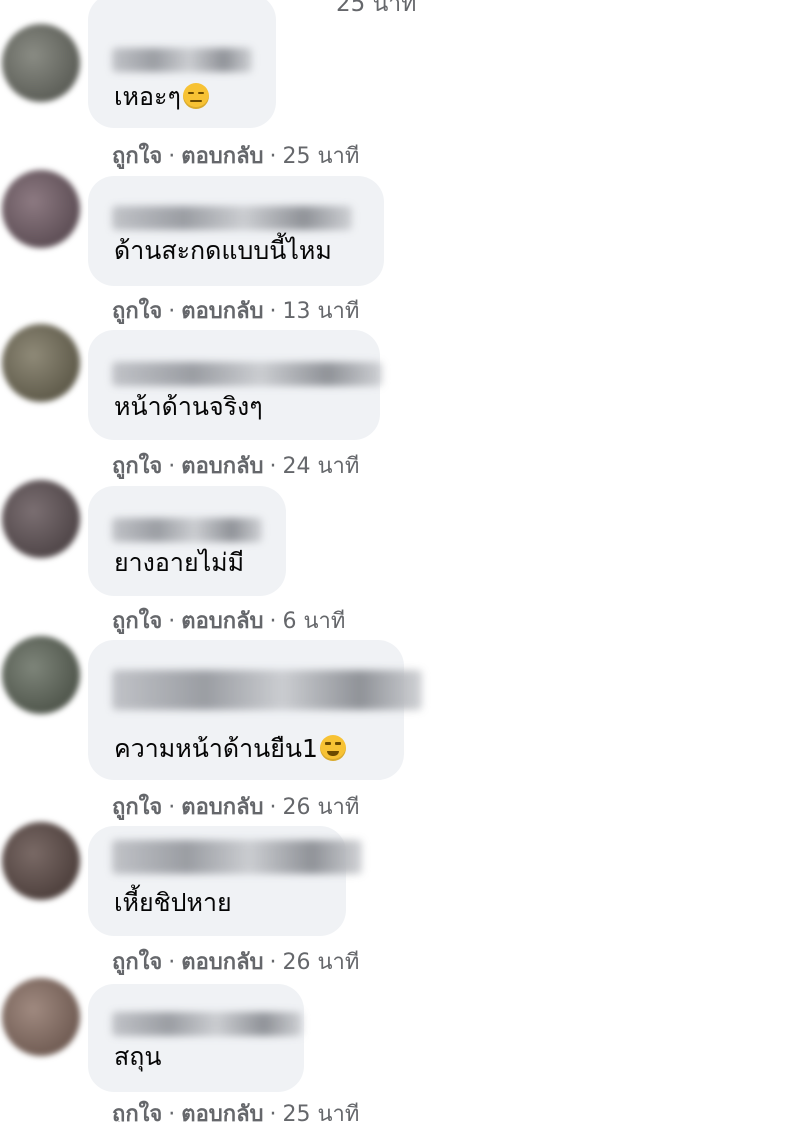 This screenshot has width=800, height=1122. I want to click on comment-bubble: ยางอายไม่มี, so click(187, 541).